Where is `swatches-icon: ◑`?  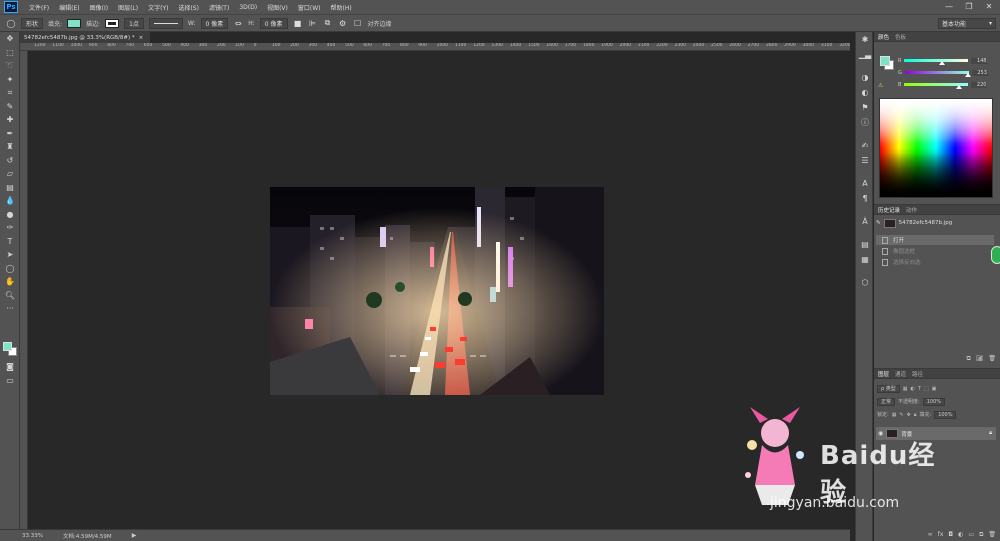 swatches-icon: ◑ is located at coordinates (865, 77).